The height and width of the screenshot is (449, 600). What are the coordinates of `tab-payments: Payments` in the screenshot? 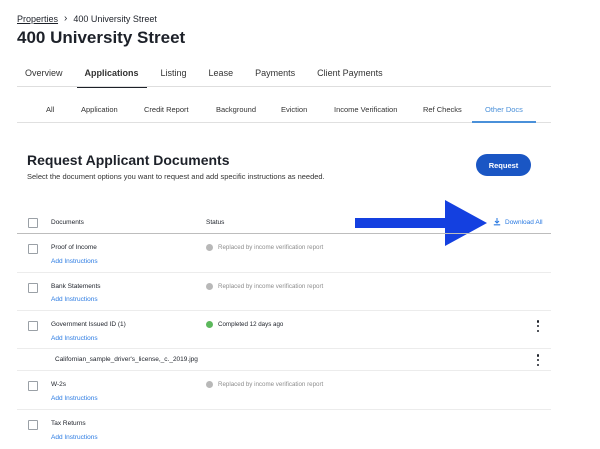 It's located at (275, 78).